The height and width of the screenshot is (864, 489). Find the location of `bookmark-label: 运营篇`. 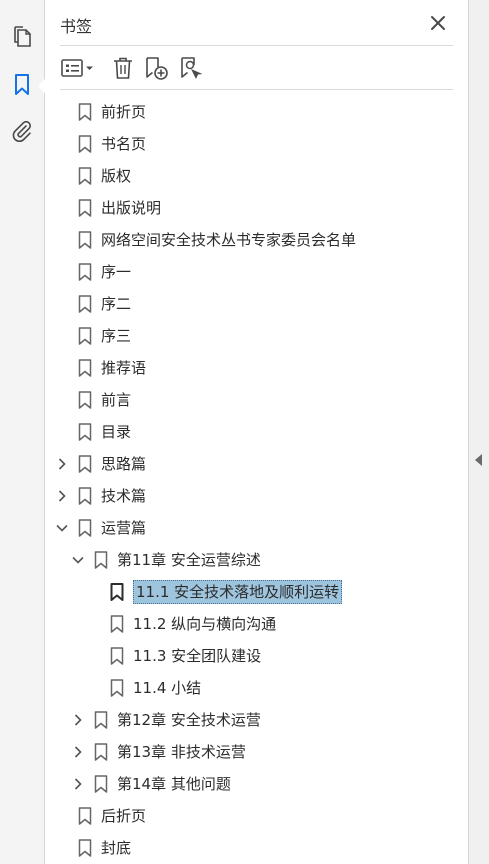

bookmark-label: 运营篇 is located at coordinates (123, 528).